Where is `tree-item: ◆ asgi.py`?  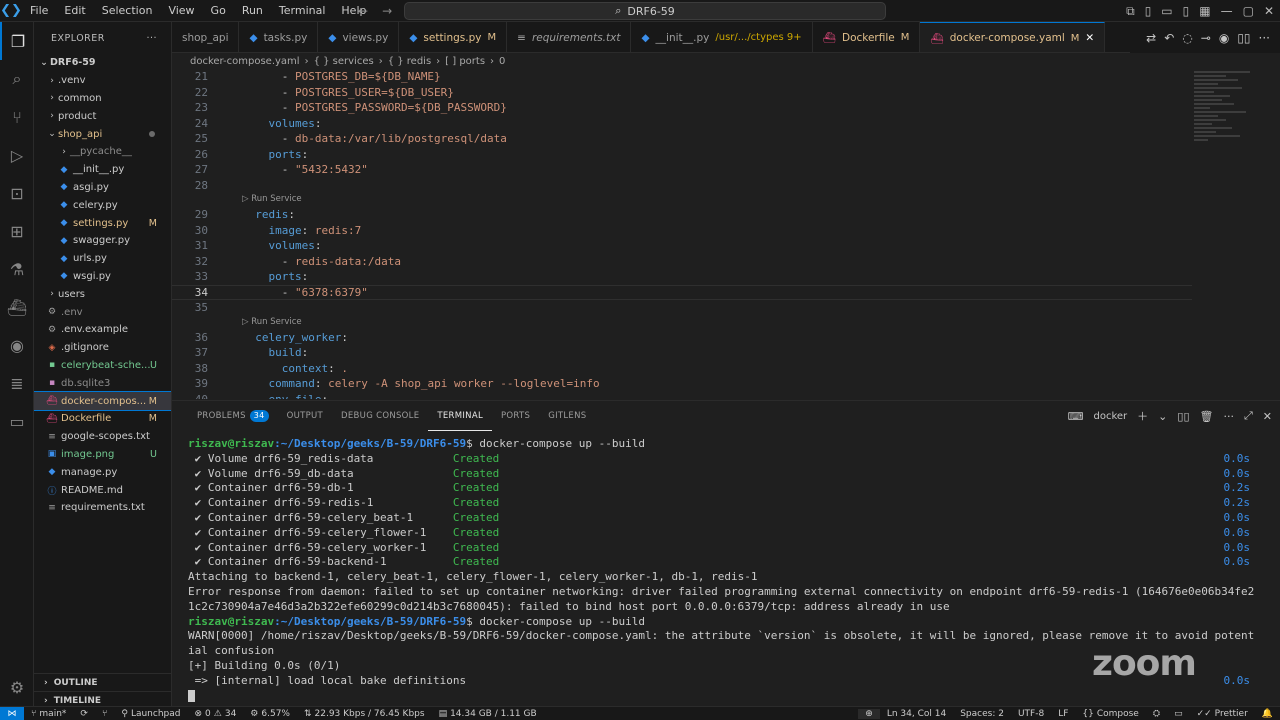
tree-item: ◆ asgi.py is located at coordinates (102, 188).